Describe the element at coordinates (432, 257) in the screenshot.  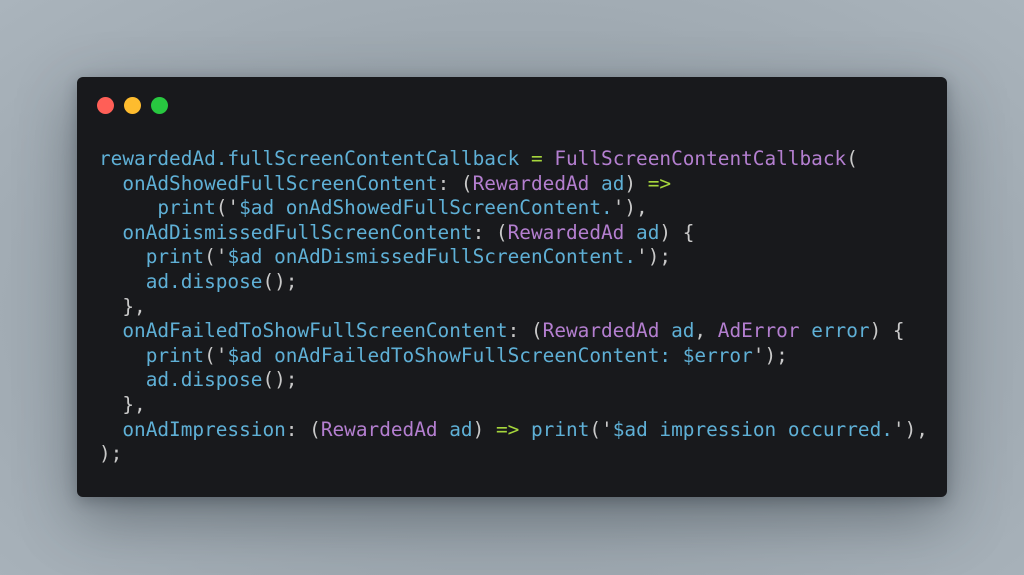
I see `code-identifier: $ad onAdDismissedFullScreenContent.` at that location.